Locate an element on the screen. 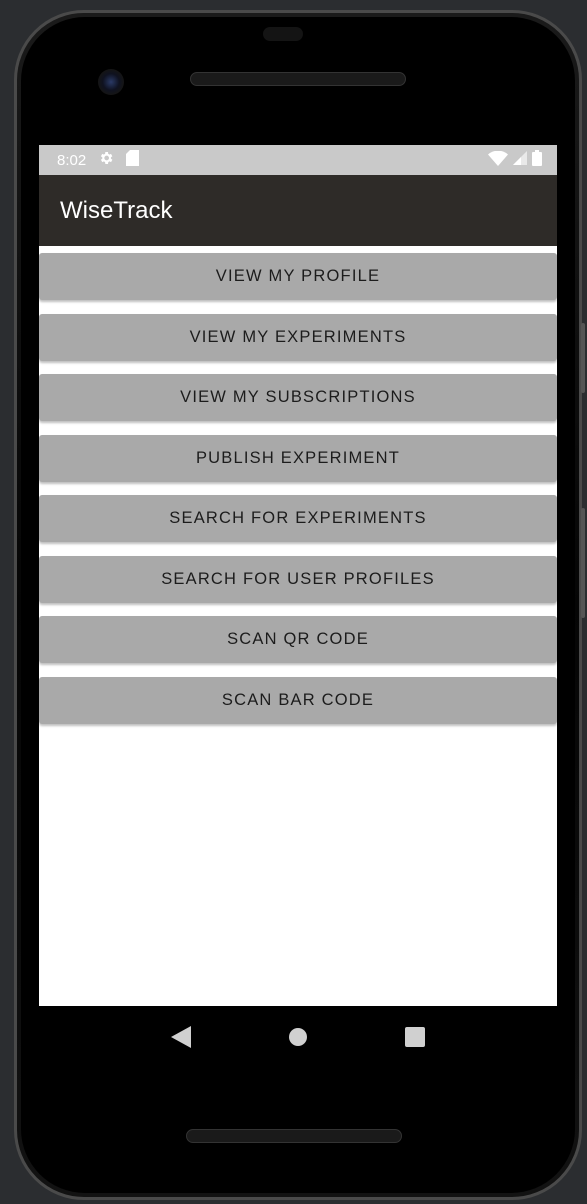  search-for-user-profiles-button: SEARCH FOR USER PROFILES is located at coordinates (298, 579).